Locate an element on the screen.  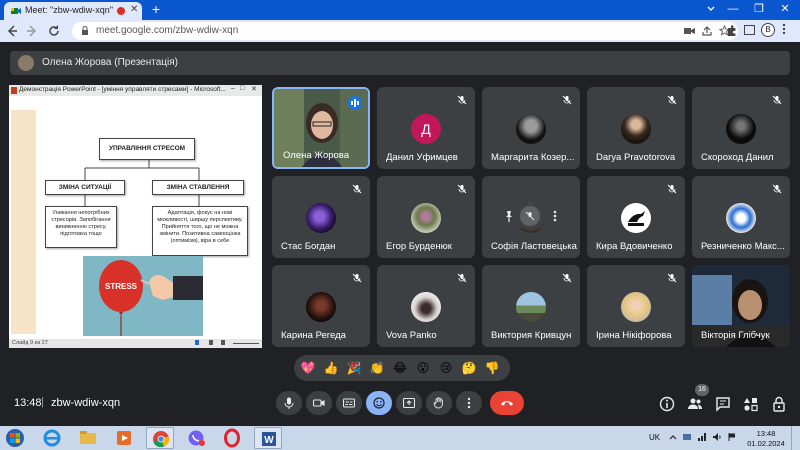
taskbar-chrome is located at coordinates (160, 438).